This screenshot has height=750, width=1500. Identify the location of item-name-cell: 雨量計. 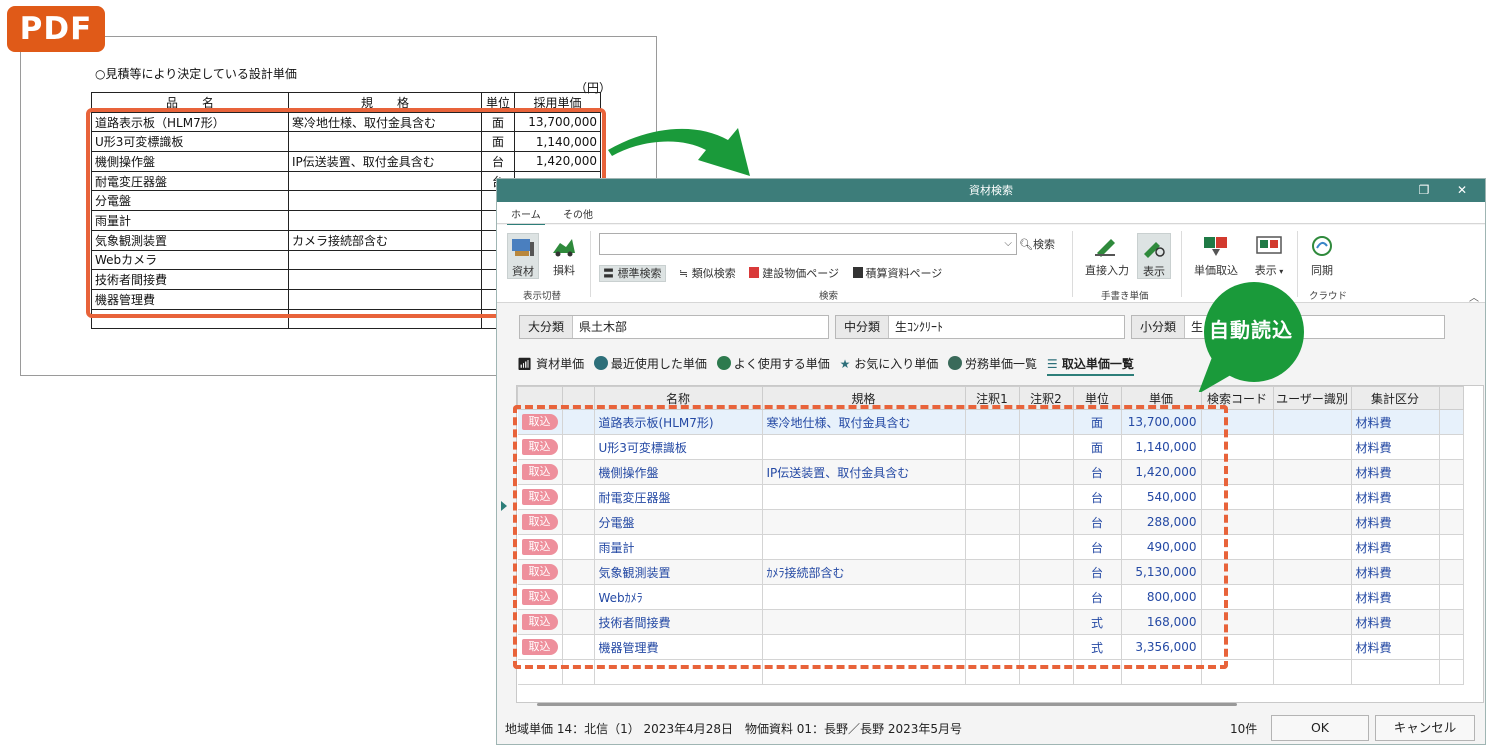
(678, 547).